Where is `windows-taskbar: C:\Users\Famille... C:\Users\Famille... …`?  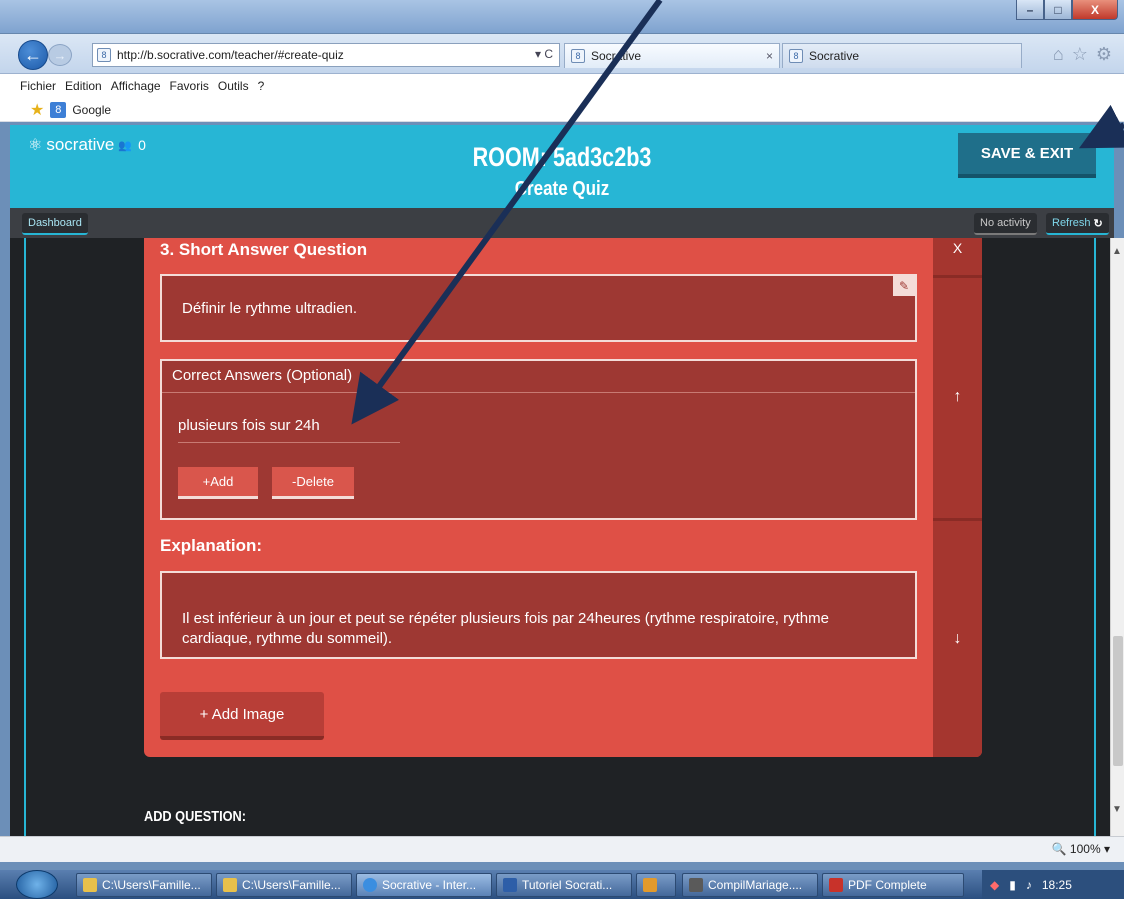
windows-taskbar: C:\Users\Famille... C:\Users\Famille... … is located at coordinates (562, 884).